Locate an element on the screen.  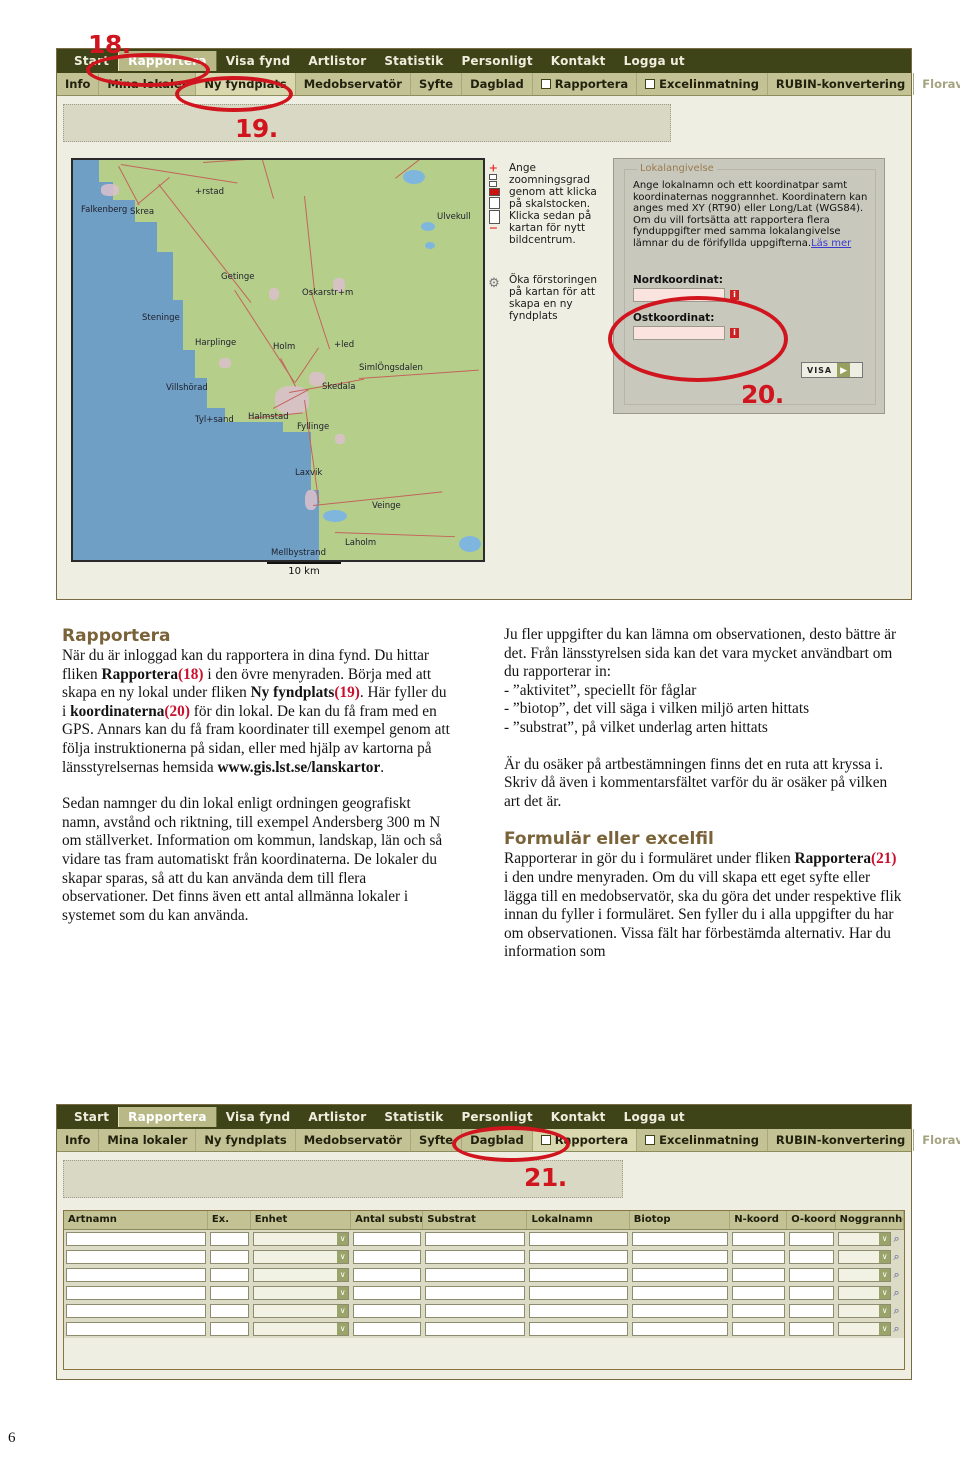
menu-item-visa-fynd: Visa fynd is located at coordinates (258, 1117).